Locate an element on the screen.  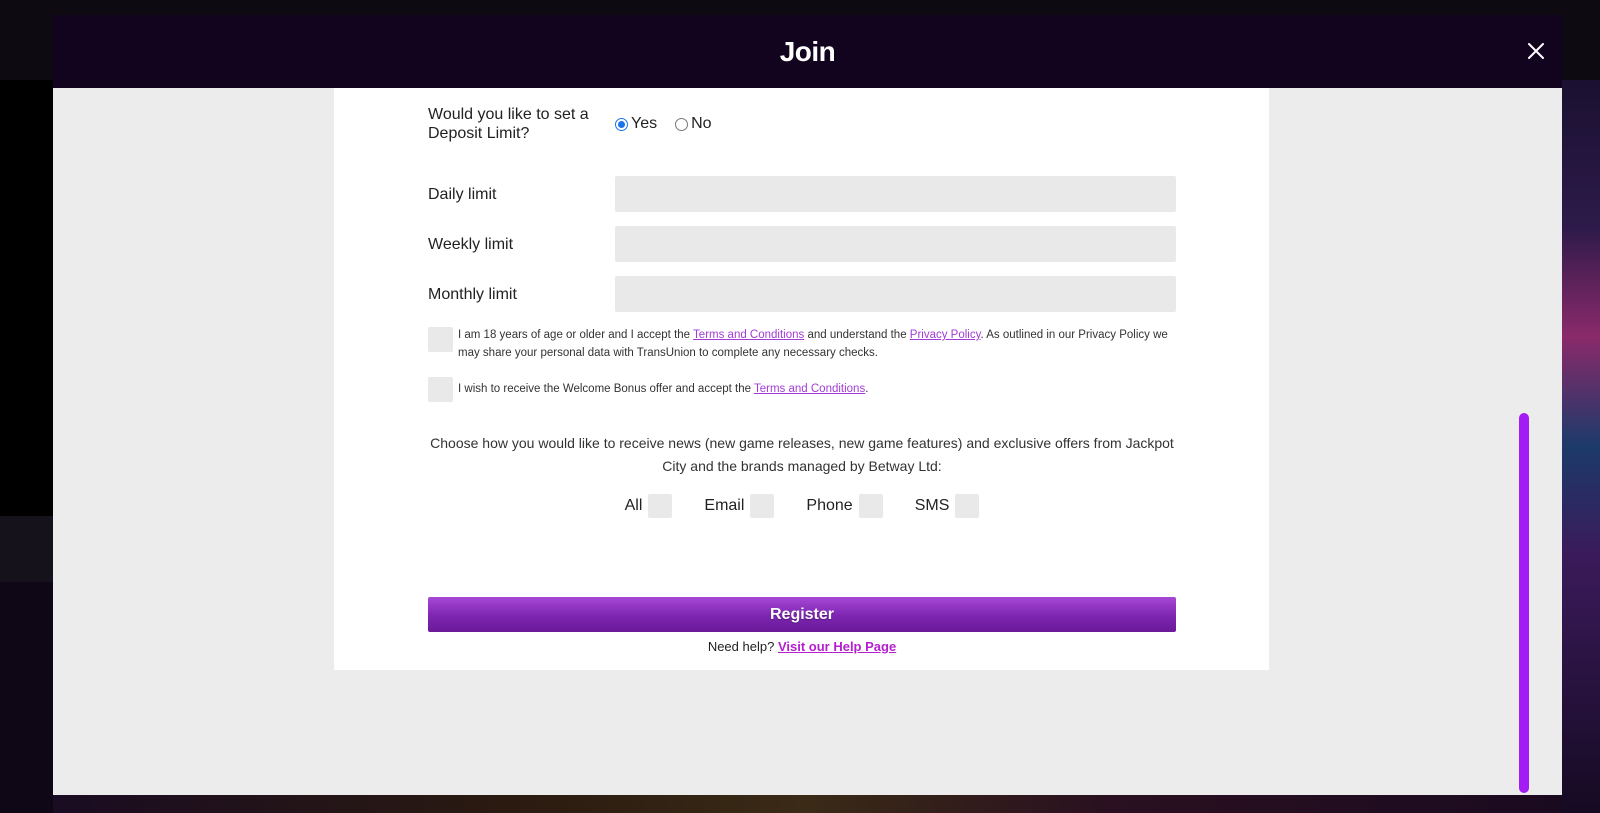
monthly-limit-row: Monthly limit is located at coordinates (802, 294).